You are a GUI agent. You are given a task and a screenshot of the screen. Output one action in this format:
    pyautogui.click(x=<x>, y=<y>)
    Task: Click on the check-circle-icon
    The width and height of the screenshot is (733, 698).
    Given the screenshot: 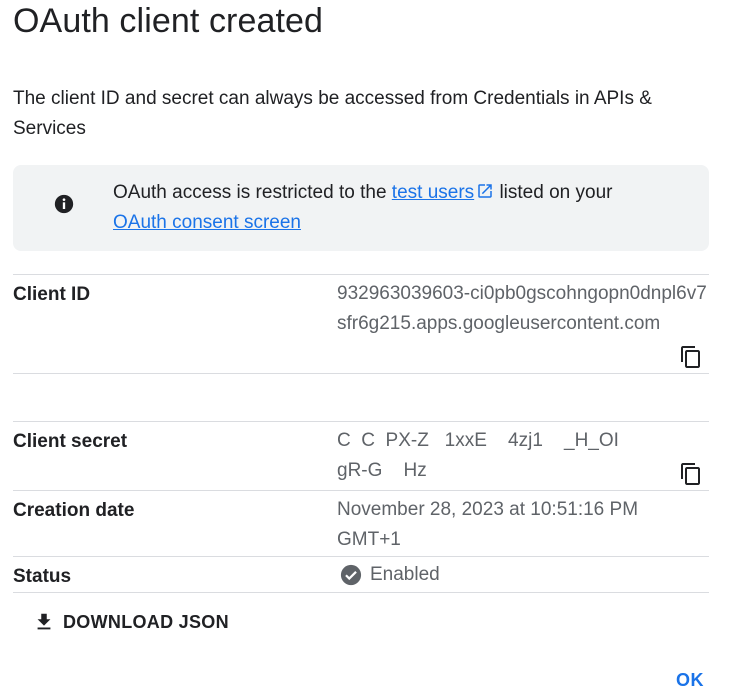 What is the action you would take?
    pyautogui.click(x=351, y=575)
    